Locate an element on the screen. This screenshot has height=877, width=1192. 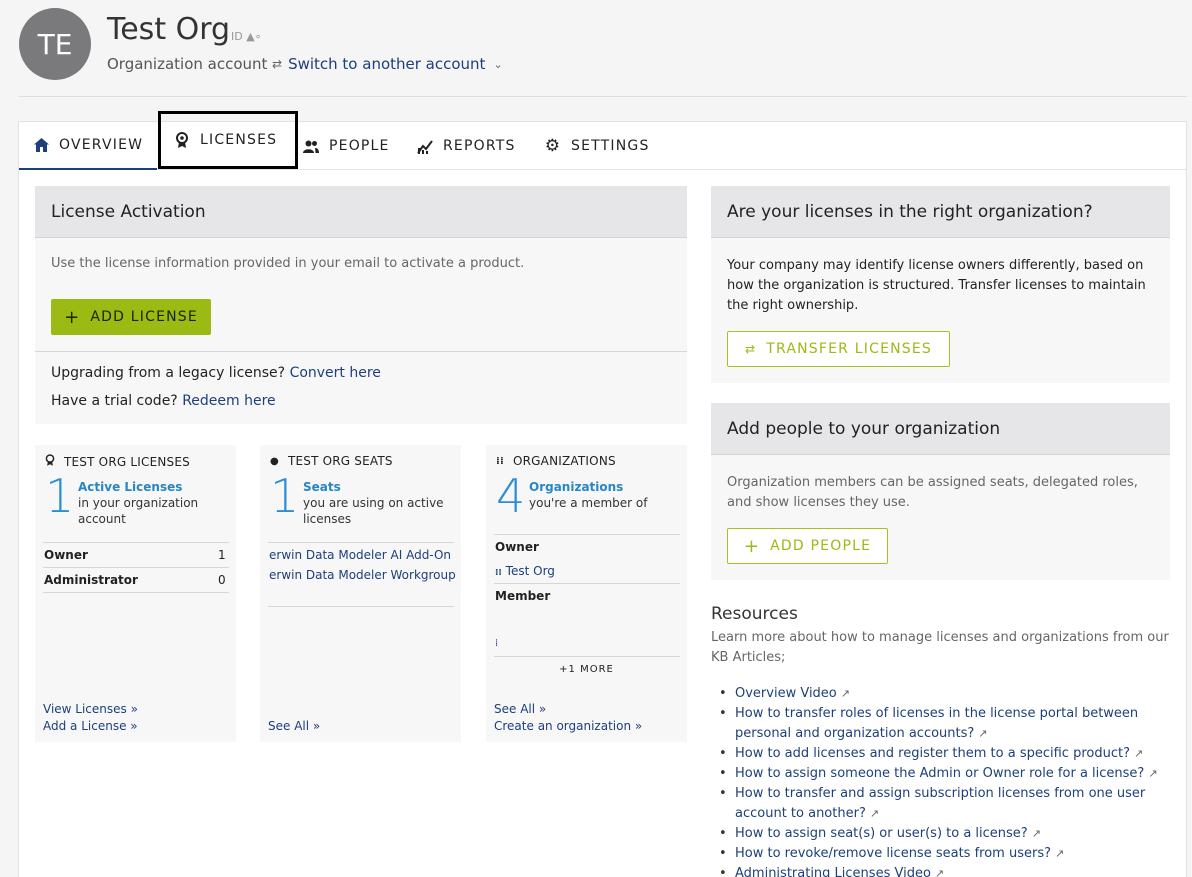
avatar: TE is located at coordinates (55, 44).